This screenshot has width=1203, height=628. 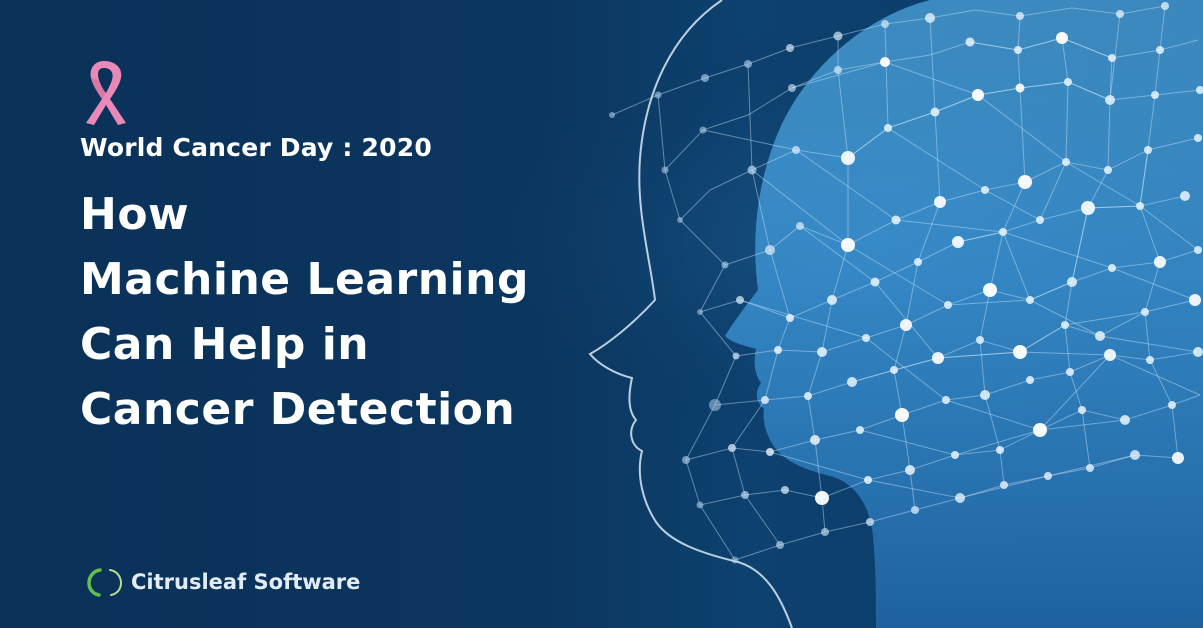 I want to click on headline-line: How, so click(x=135, y=214).